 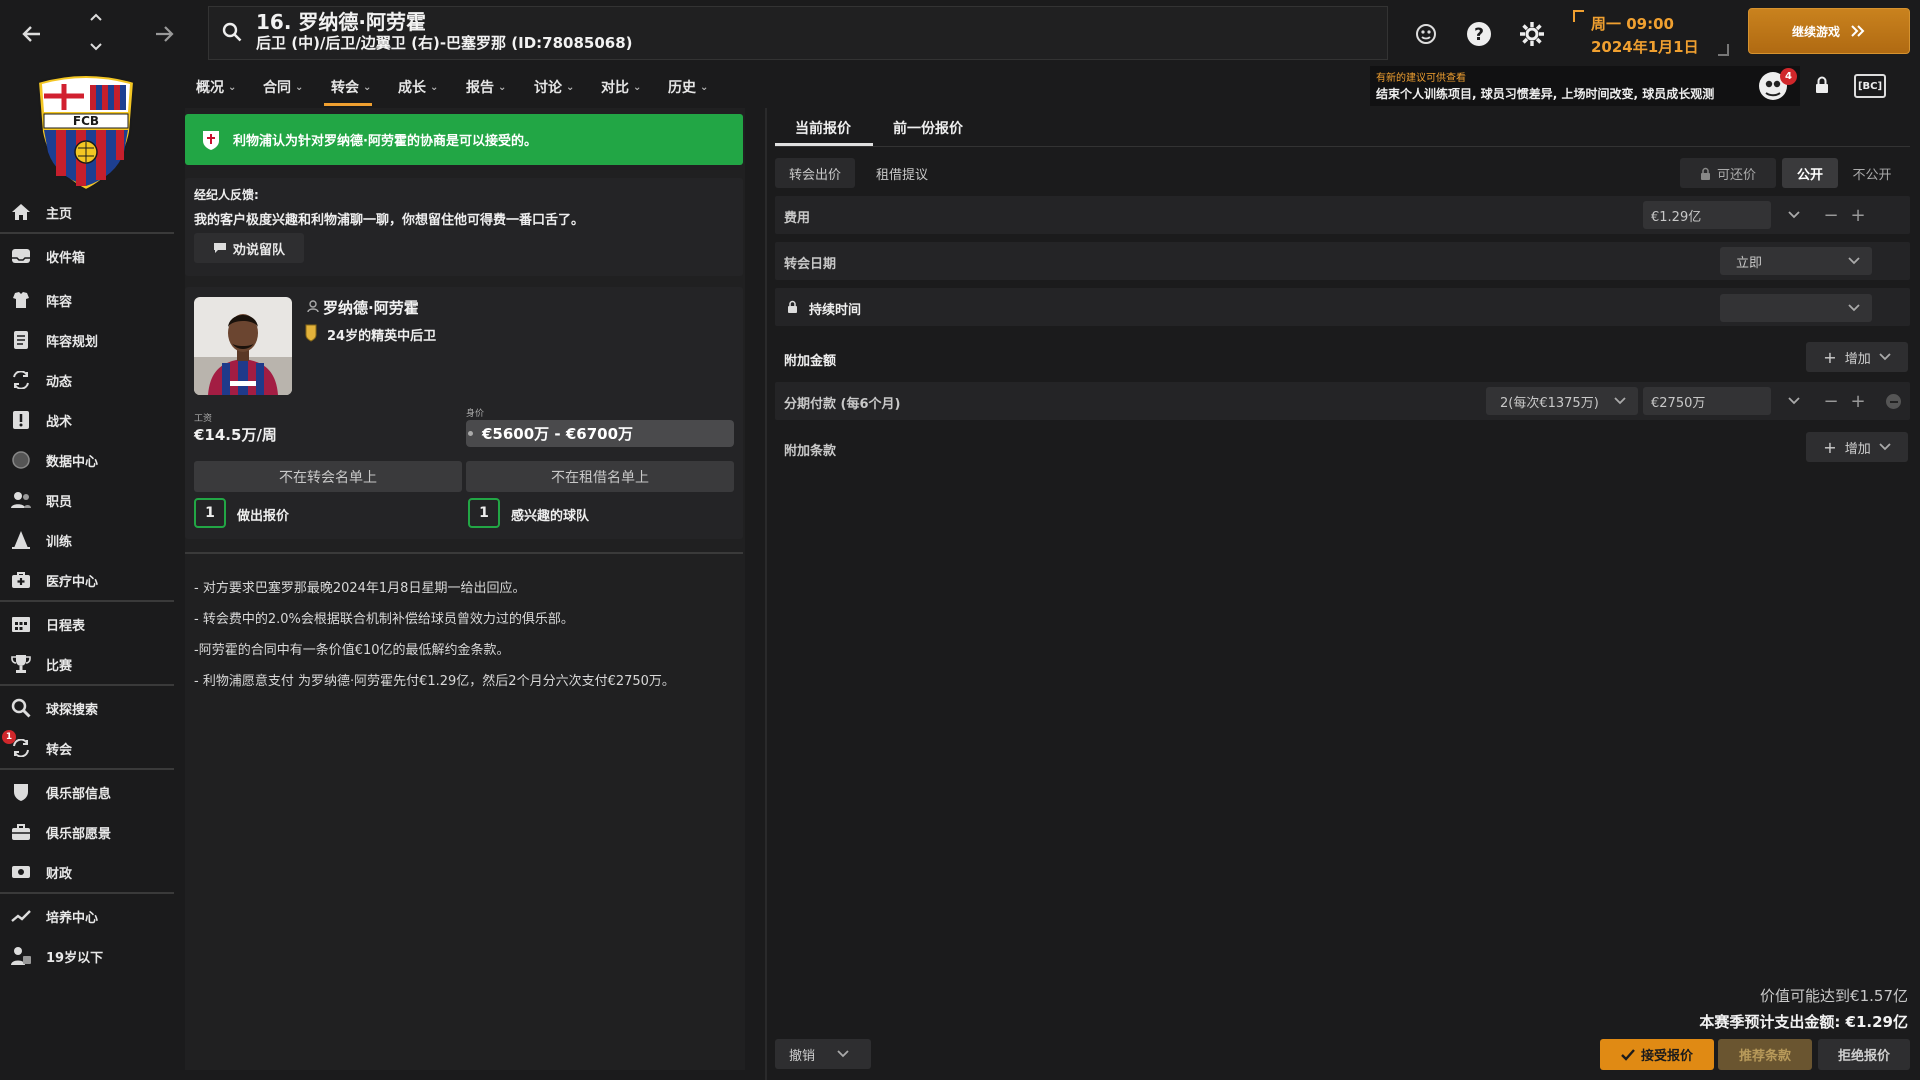 I want to click on sidebar-item-schedule: 日程表, so click(x=90, y=624).